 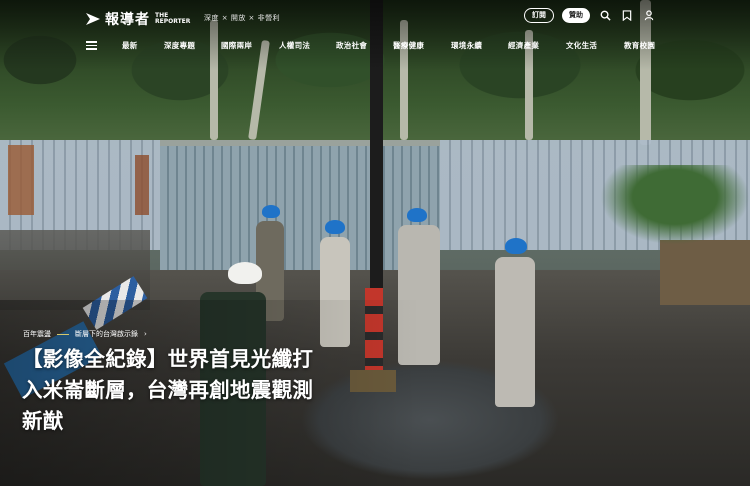 I want to click on nav-item-health: 醫療健康, so click(x=408, y=45).